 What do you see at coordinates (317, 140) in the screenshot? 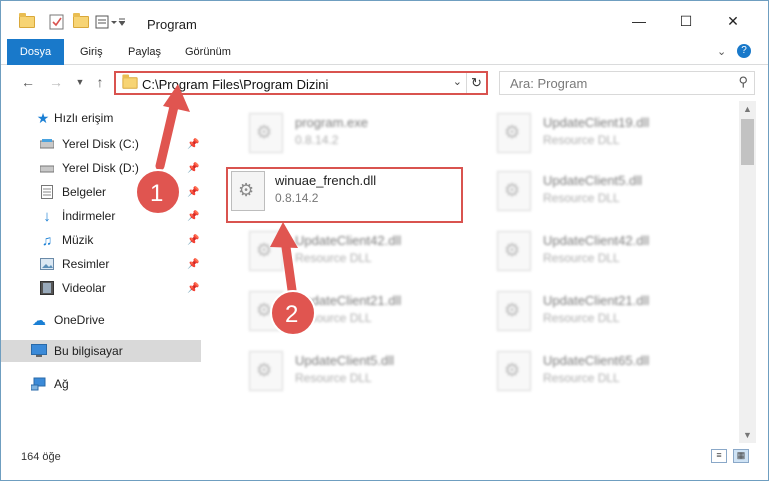
I see `file-description: 0.8.14.2` at bounding box center [317, 140].